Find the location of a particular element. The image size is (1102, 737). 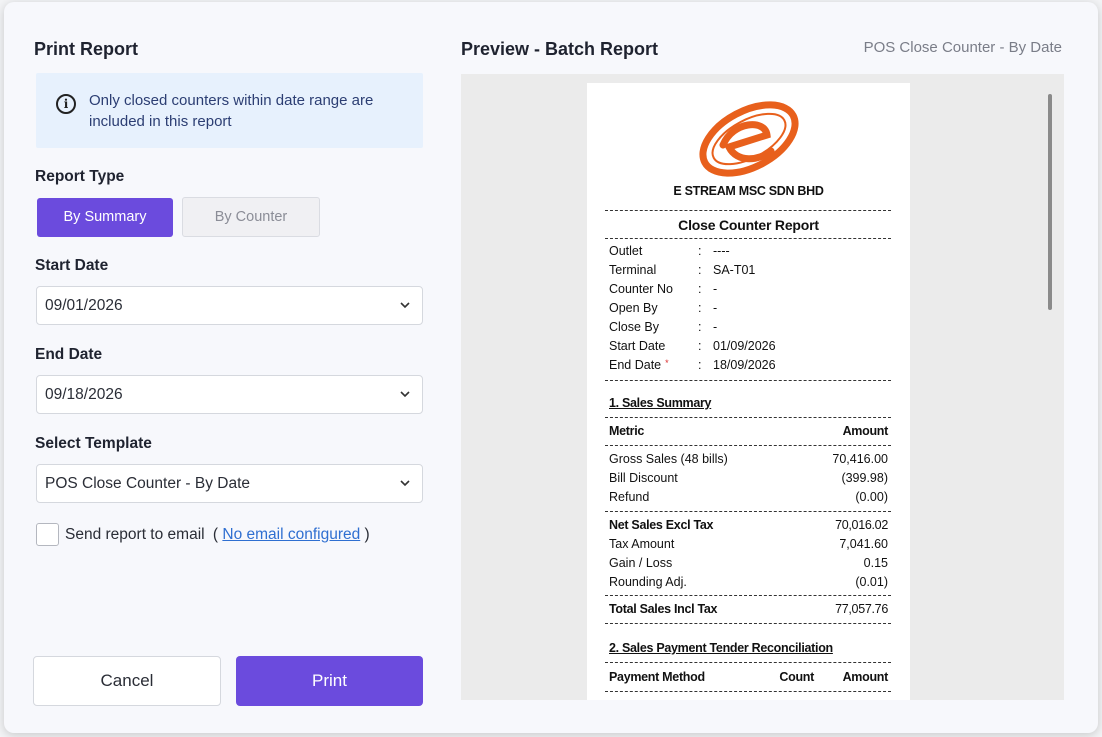

field-start-date: Start Date : 01/09/2026 is located at coordinates (749, 347).